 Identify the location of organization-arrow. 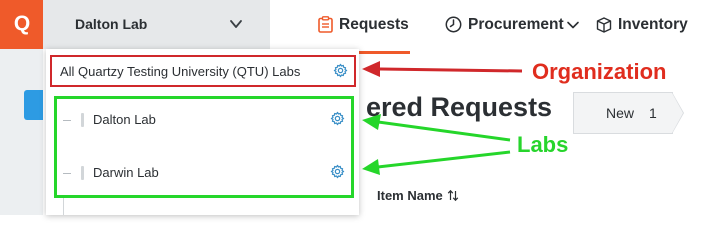
(442, 69).